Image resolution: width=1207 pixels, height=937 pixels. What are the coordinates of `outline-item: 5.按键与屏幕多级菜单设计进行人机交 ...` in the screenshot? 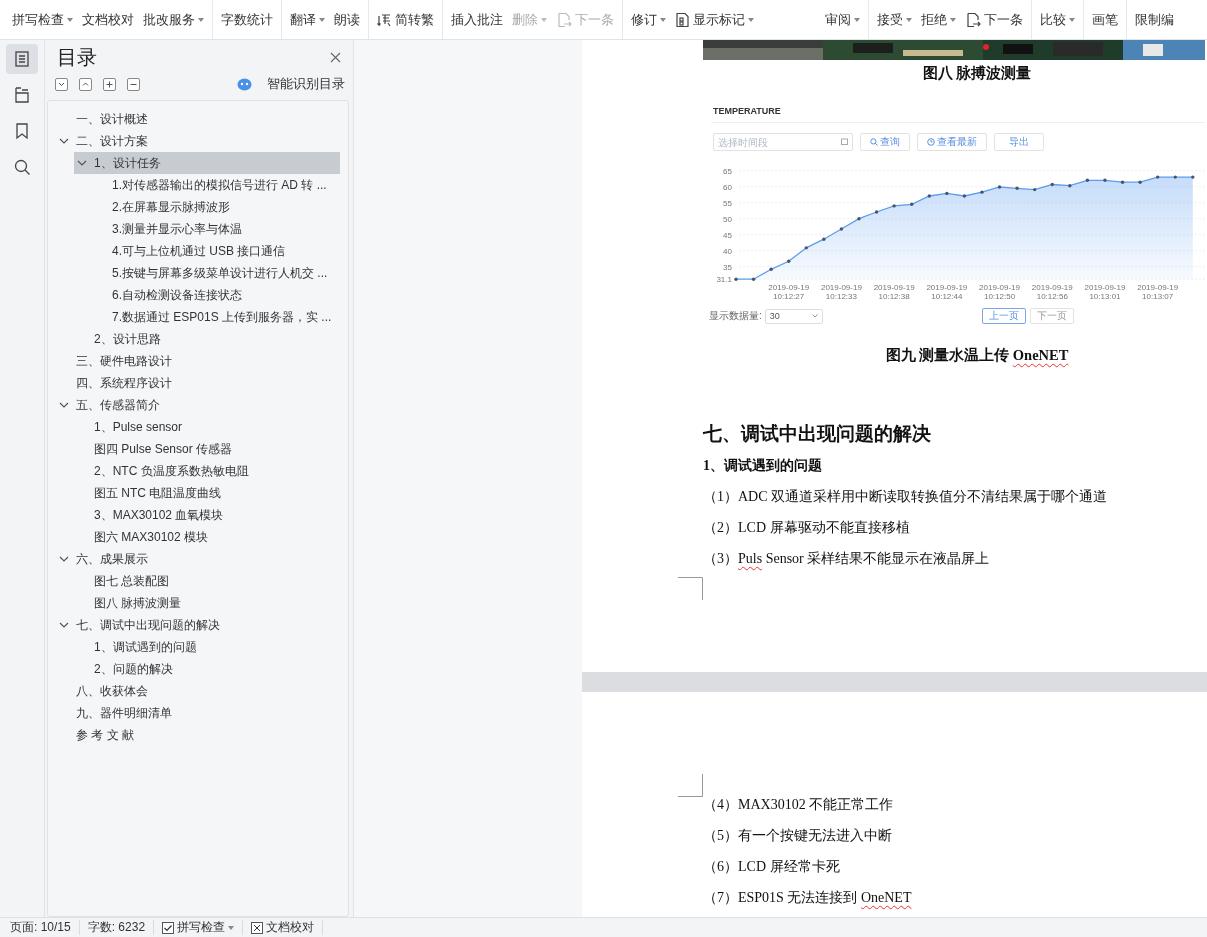 It's located at (216, 273).